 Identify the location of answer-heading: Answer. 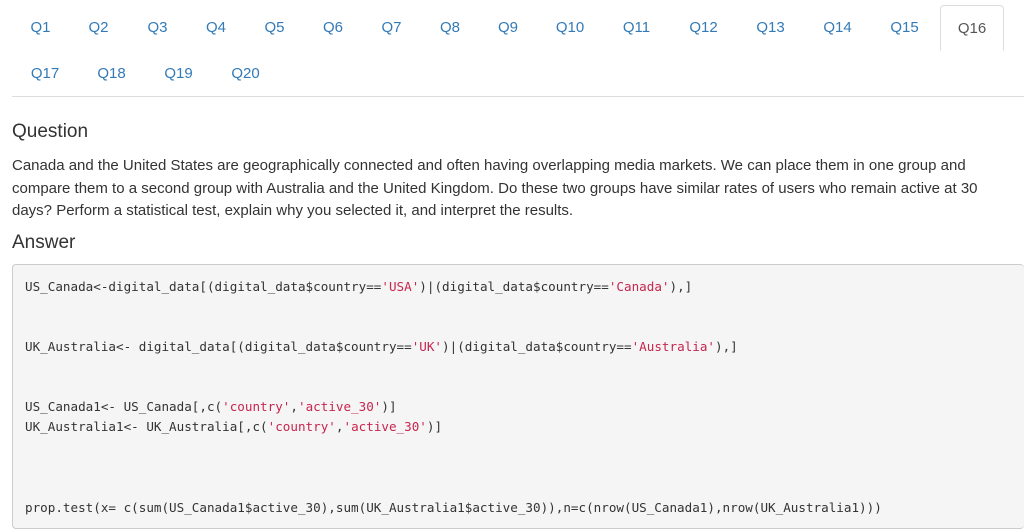
(44, 242).